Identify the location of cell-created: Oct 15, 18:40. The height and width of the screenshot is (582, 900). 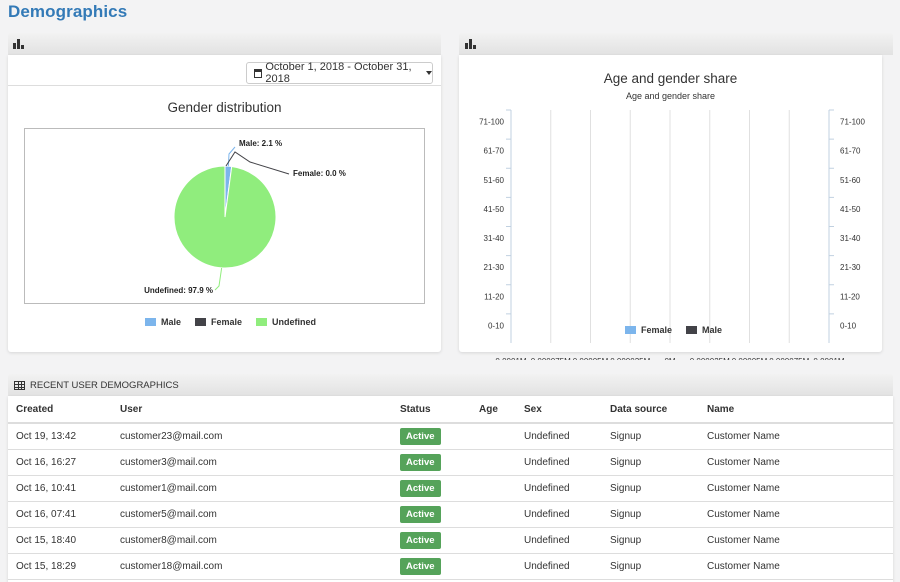
(60, 540).